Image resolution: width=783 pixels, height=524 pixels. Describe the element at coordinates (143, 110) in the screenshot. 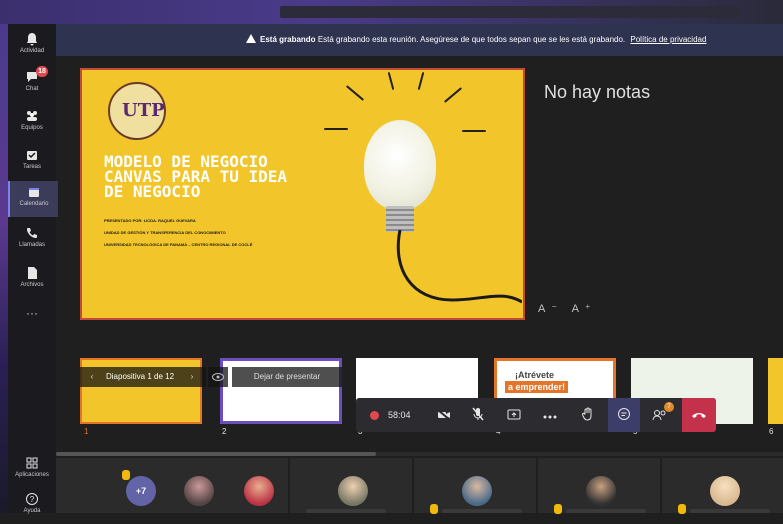

I see `logo-text: UTP` at that location.